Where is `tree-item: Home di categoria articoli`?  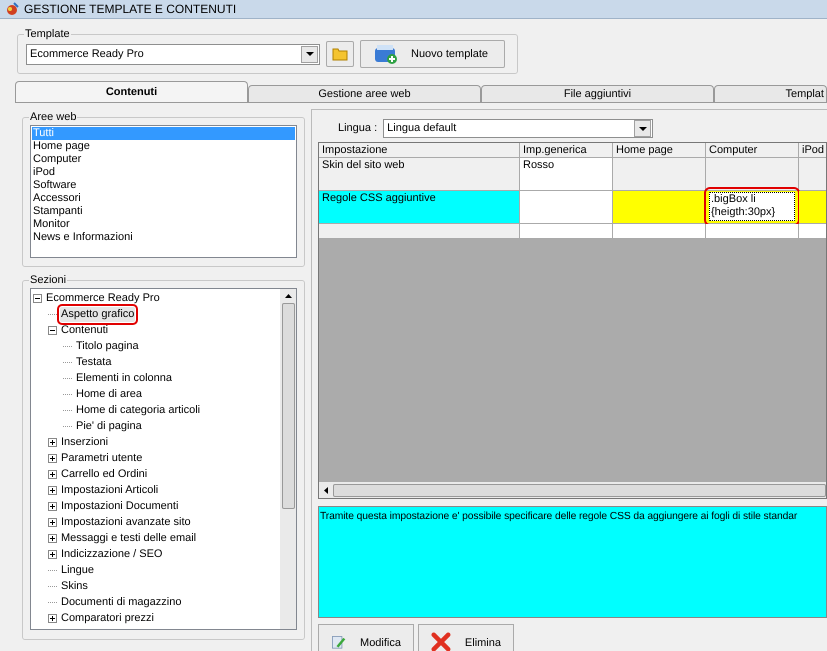 tree-item: Home di categoria articoli is located at coordinates (138, 410).